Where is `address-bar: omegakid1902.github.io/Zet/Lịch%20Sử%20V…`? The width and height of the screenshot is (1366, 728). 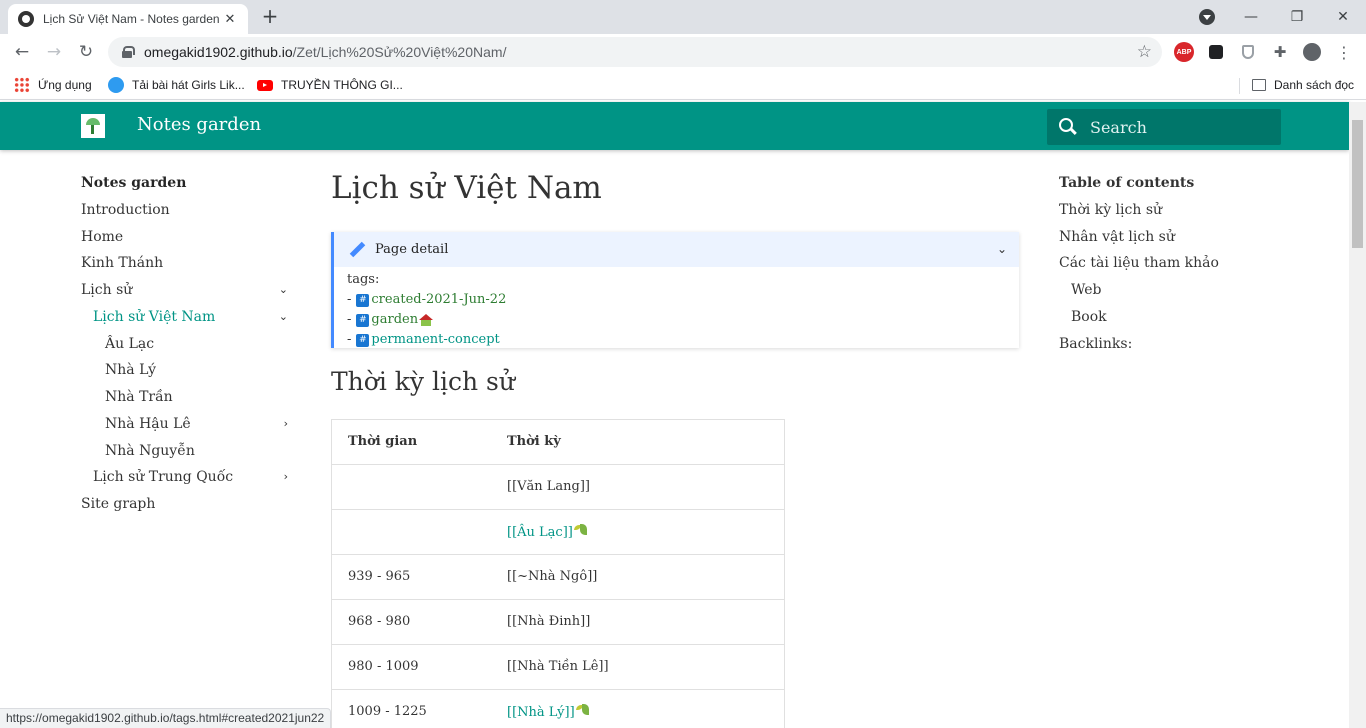 address-bar: omegakid1902.github.io/Zet/Lịch%20Sử%20V… is located at coordinates (635, 52).